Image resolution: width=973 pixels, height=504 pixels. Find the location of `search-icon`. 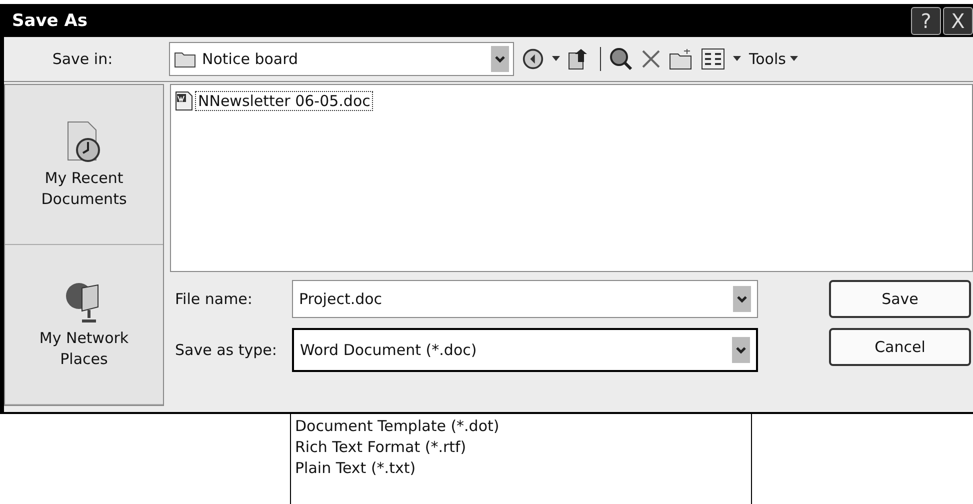

search-icon is located at coordinates (621, 59).